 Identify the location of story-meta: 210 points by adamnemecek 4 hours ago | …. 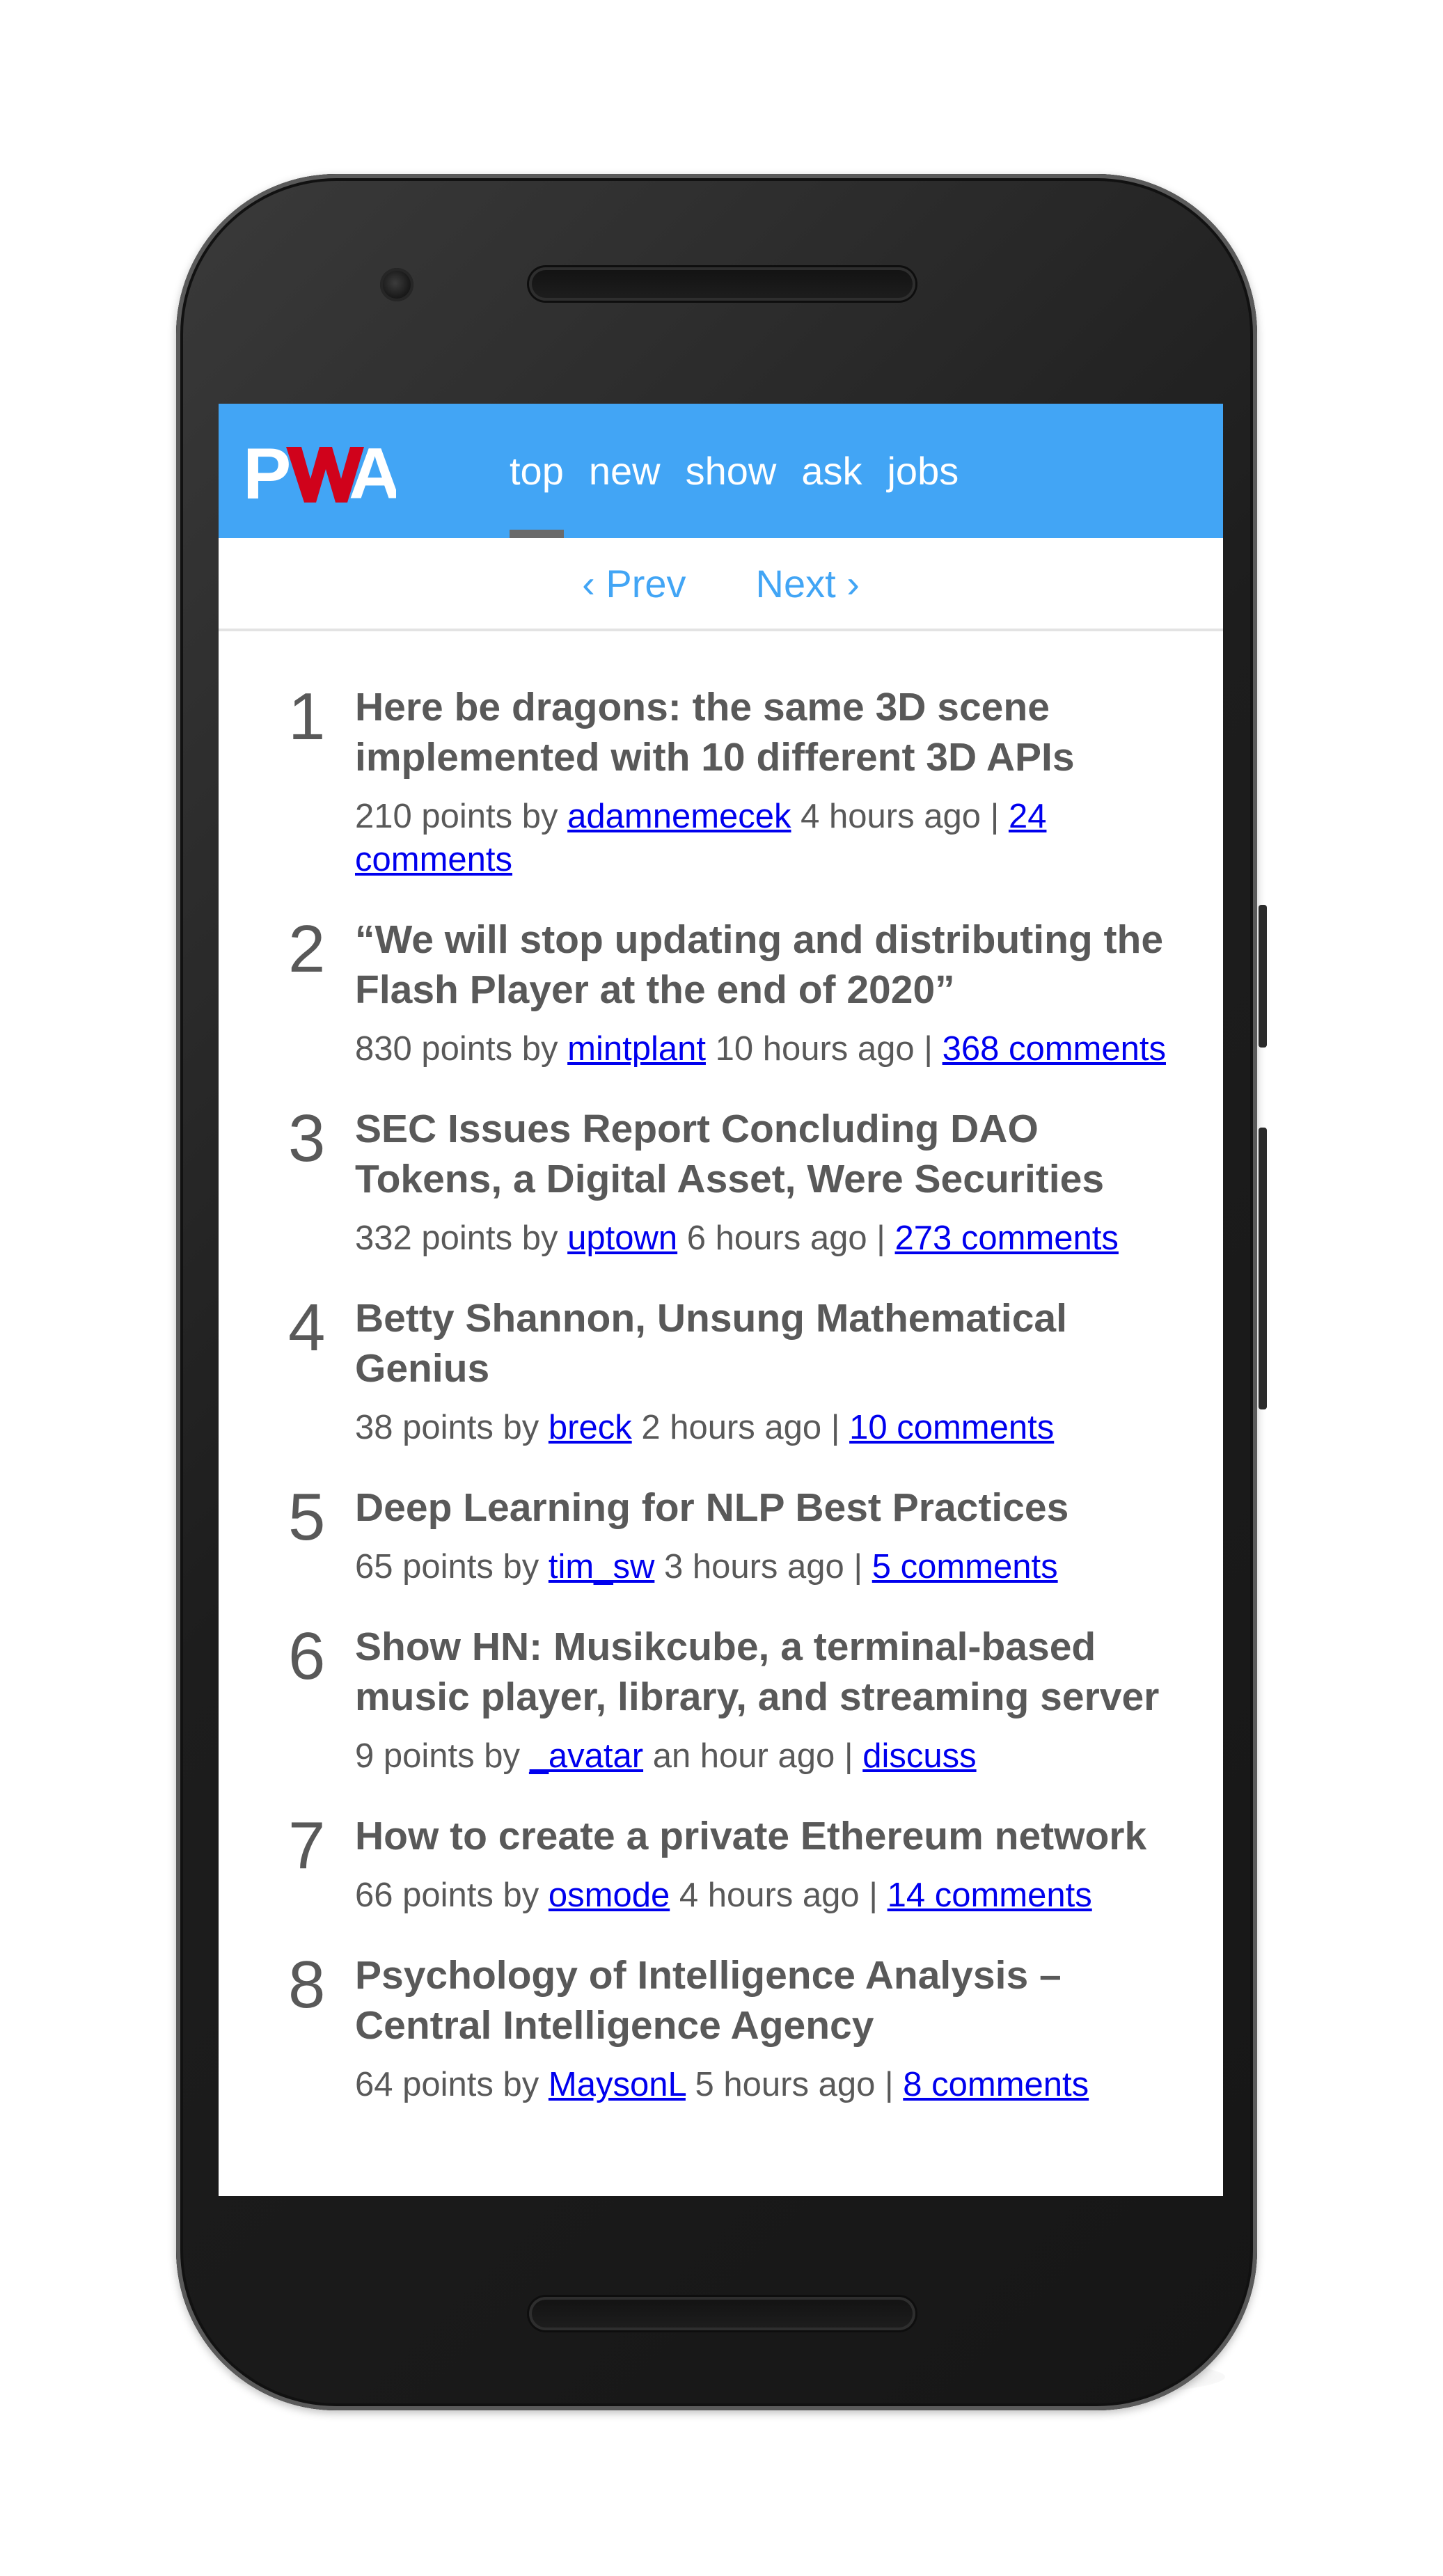
(762, 838).